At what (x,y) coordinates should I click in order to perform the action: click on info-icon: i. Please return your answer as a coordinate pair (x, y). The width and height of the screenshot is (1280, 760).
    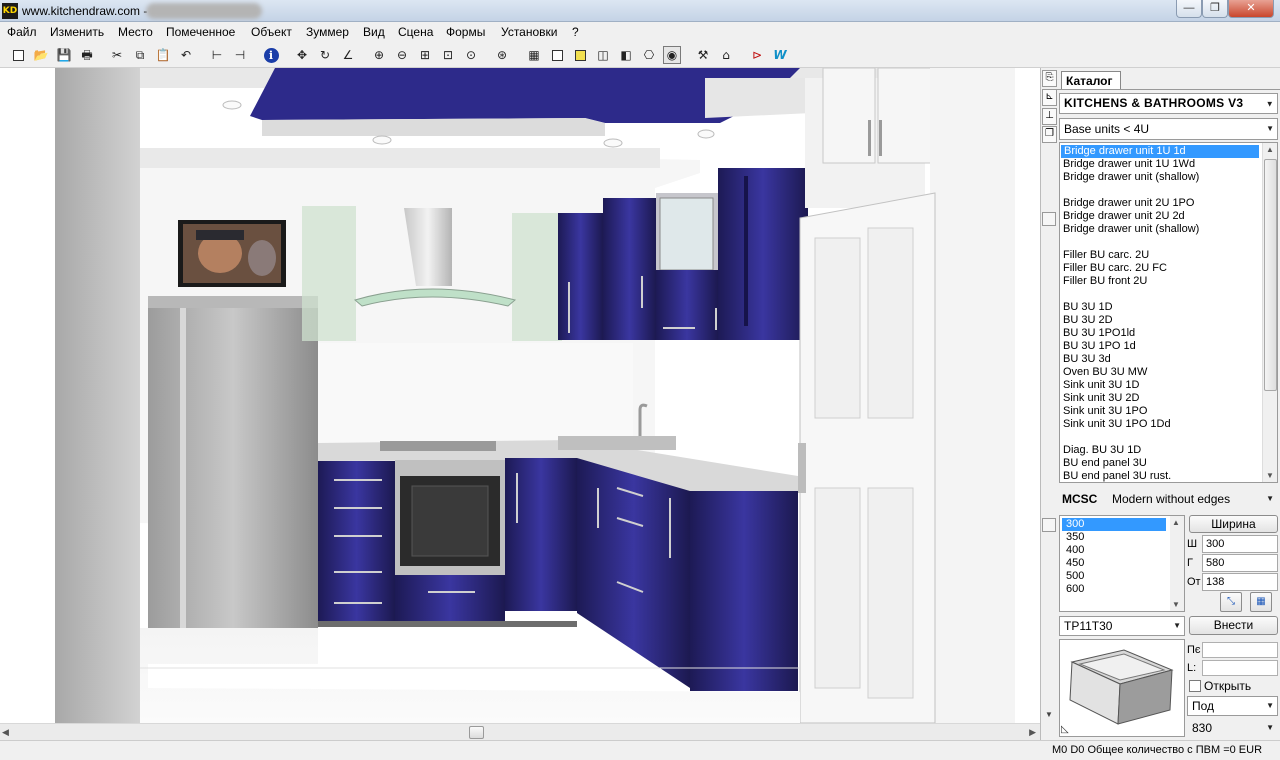
    Looking at the image, I should click on (271, 55).